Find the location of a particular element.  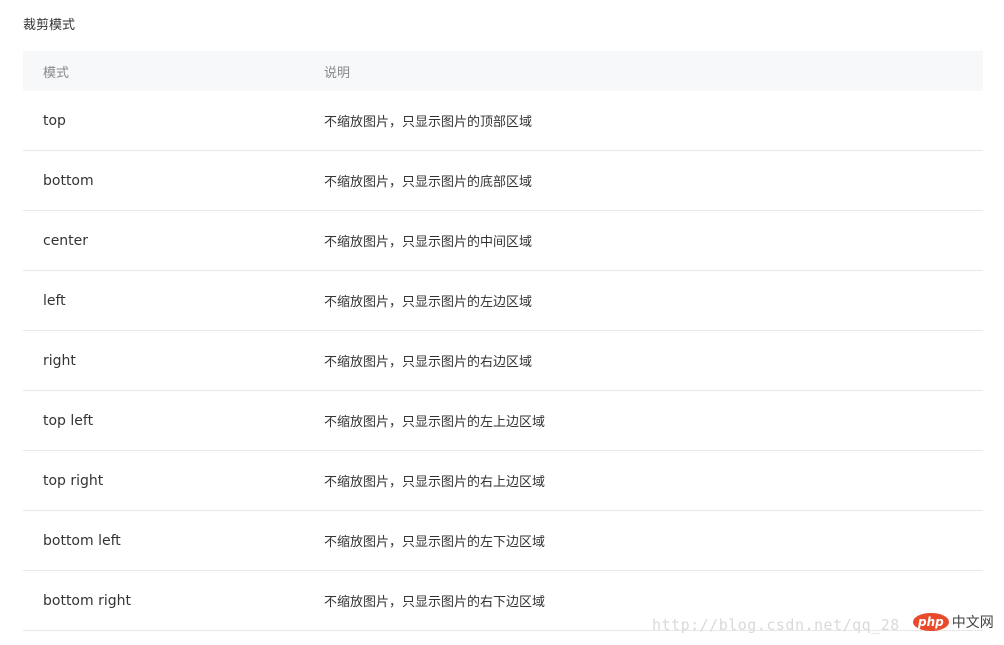

cell-mode: top is located at coordinates (54, 120).